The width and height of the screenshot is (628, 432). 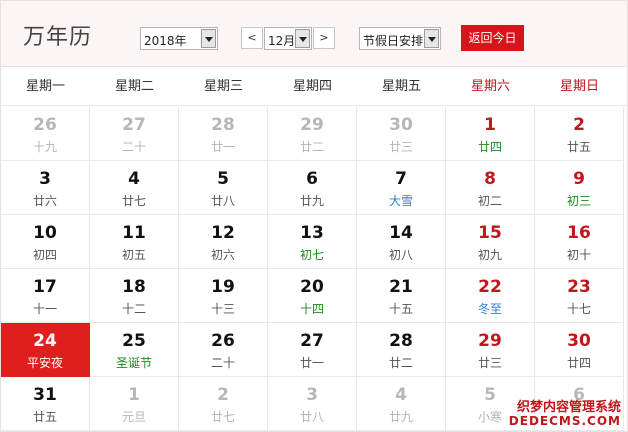 I want to click on day-cell: 31 廿五, so click(x=45, y=404).